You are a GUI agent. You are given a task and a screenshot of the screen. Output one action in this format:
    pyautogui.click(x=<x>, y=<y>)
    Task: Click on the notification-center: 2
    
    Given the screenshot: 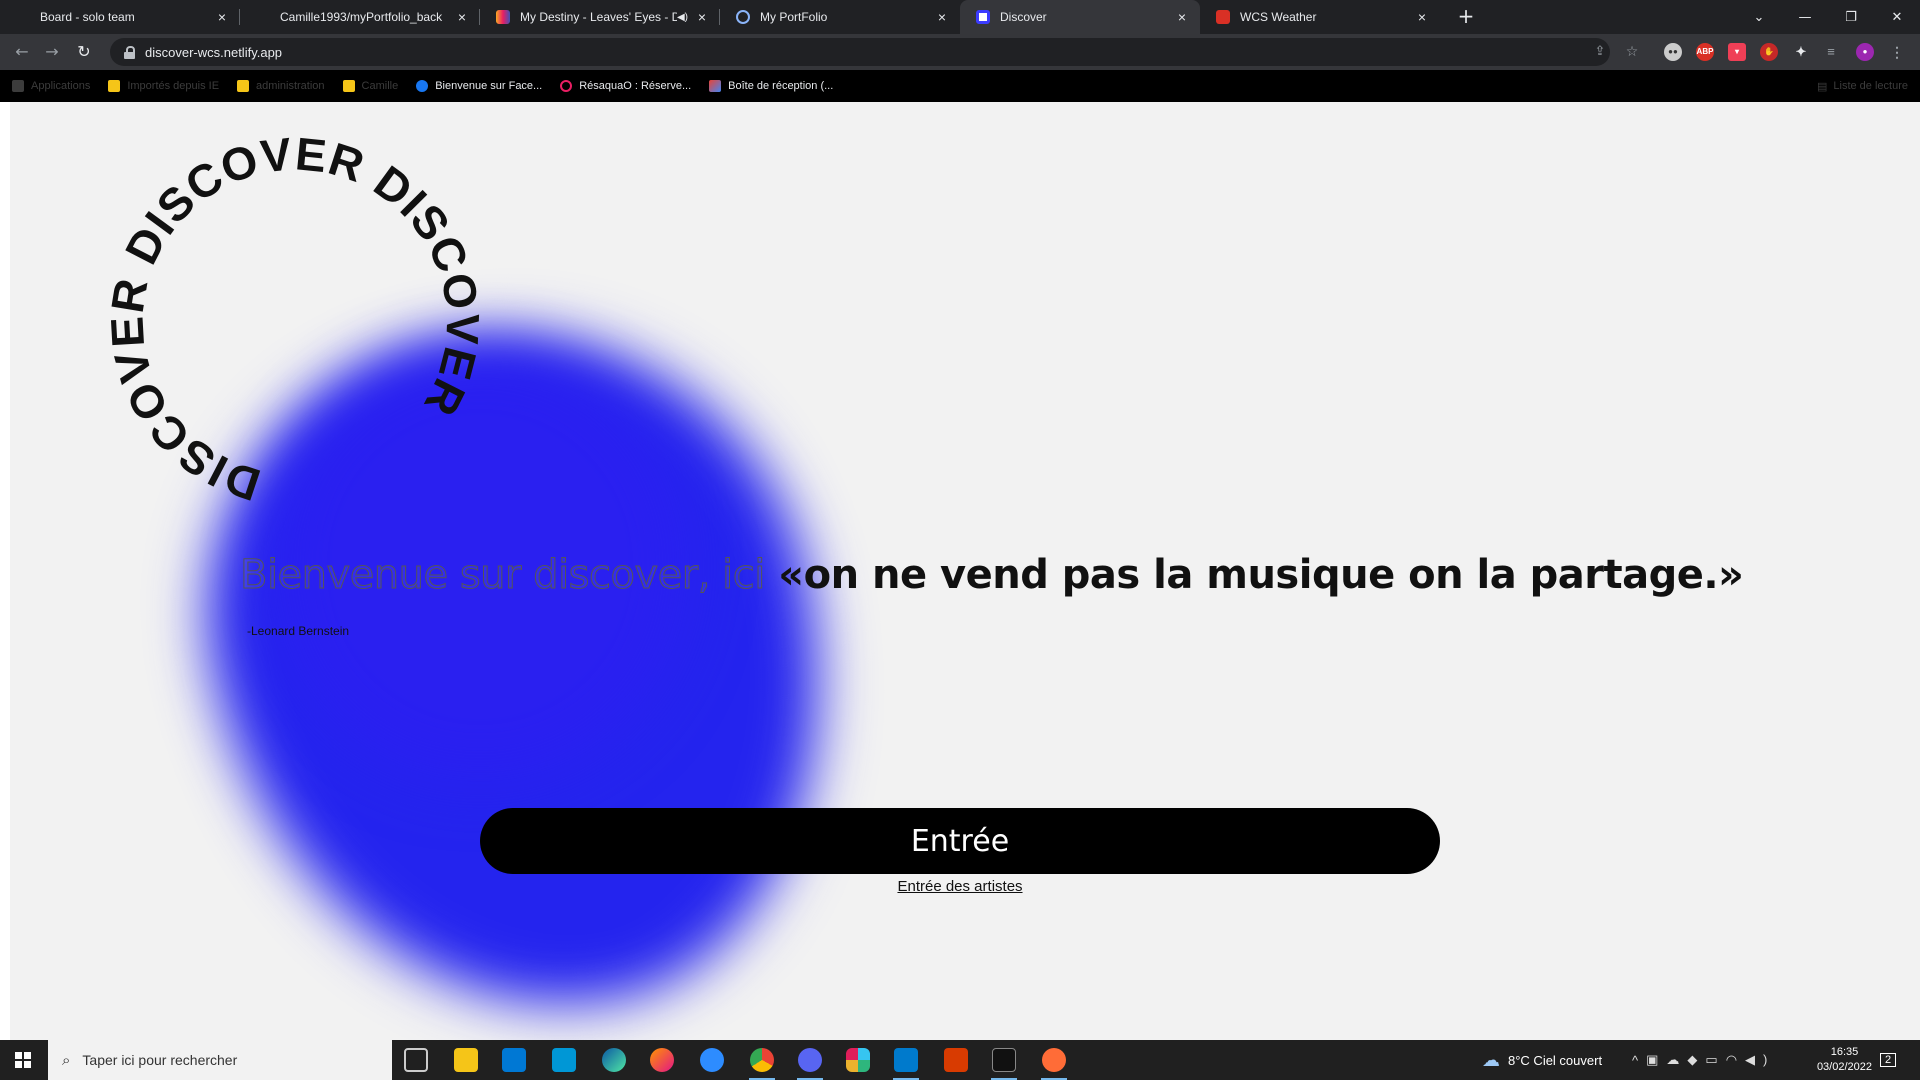 What is the action you would take?
    pyautogui.click(x=1888, y=1060)
    